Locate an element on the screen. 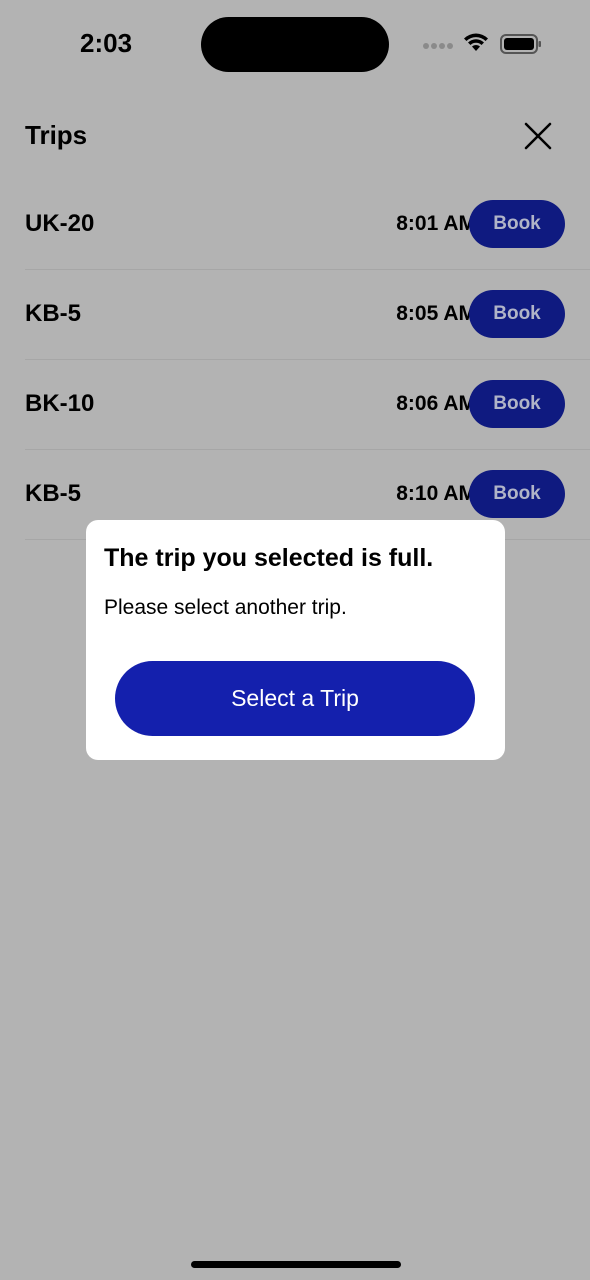 This screenshot has height=1280, width=590. trip-time: 8:06 AM is located at coordinates (436, 403).